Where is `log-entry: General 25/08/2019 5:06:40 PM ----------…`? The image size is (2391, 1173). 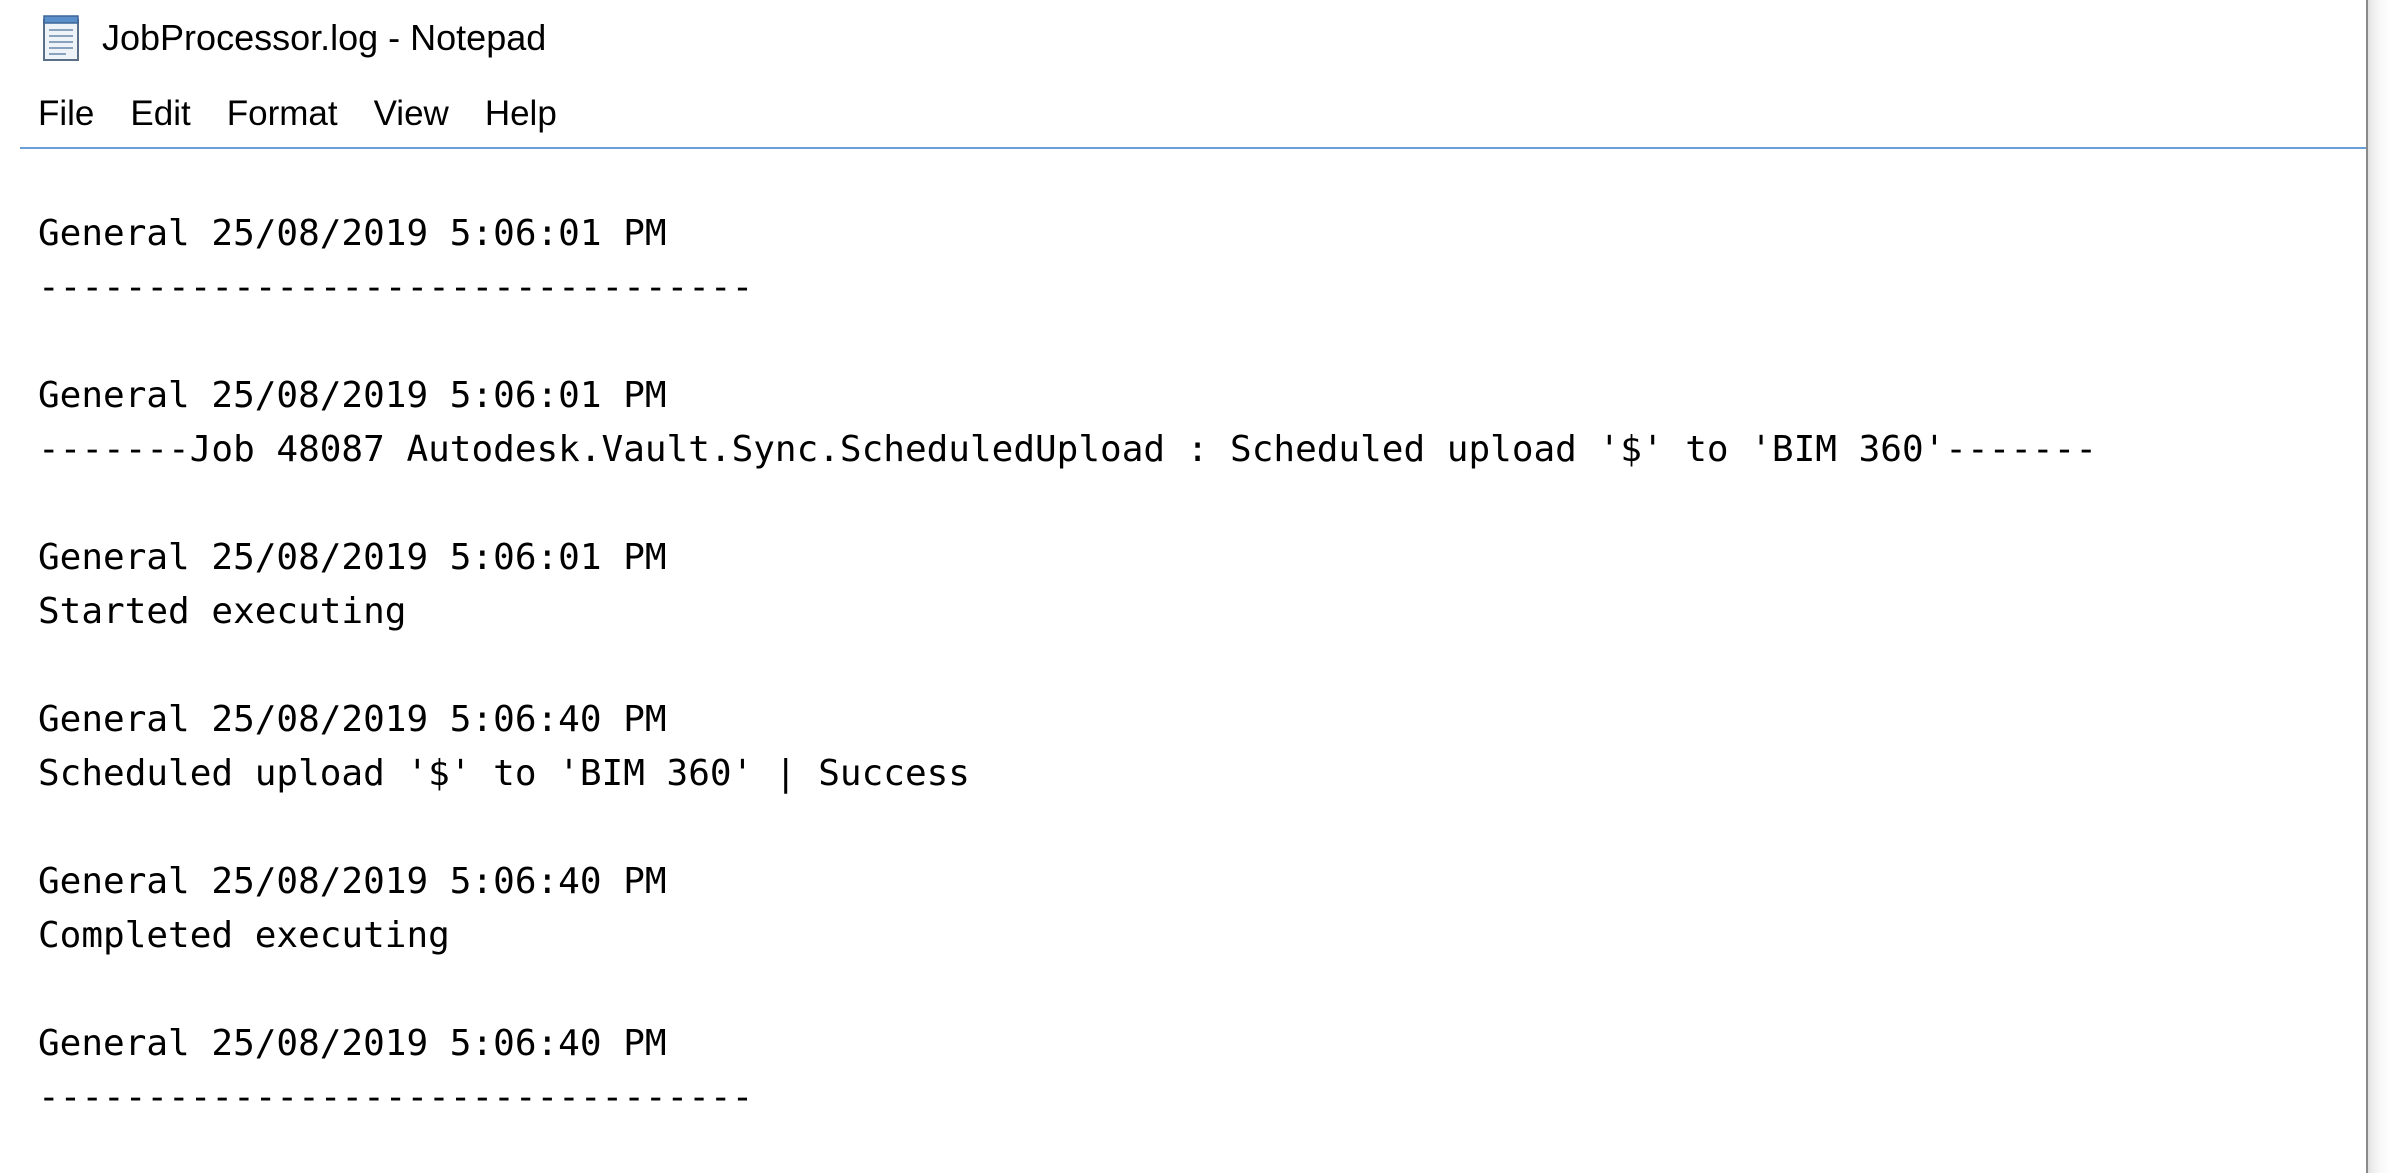
log-entry: General 25/08/2019 5:06:40 PM ----------… is located at coordinates (1201, 1071).